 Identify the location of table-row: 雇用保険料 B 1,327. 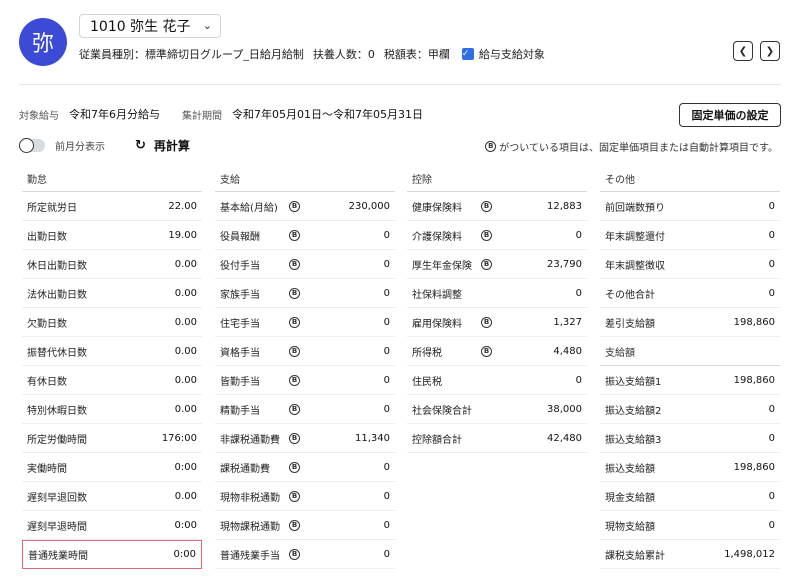
(497, 322).